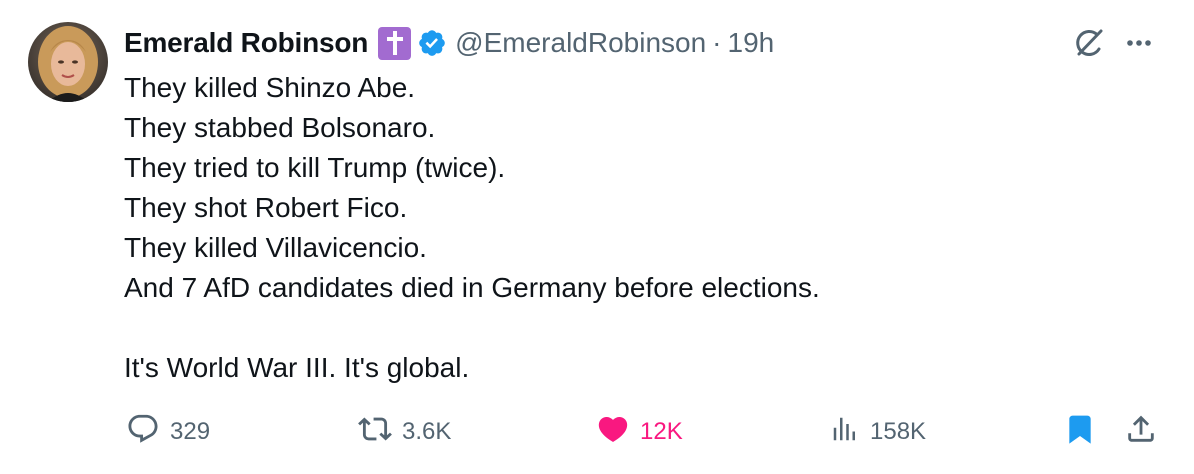 The height and width of the screenshot is (474, 1194). What do you see at coordinates (1088, 44) in the screenshot?
I see `grok-icon` at bounding box center [1088, 44].